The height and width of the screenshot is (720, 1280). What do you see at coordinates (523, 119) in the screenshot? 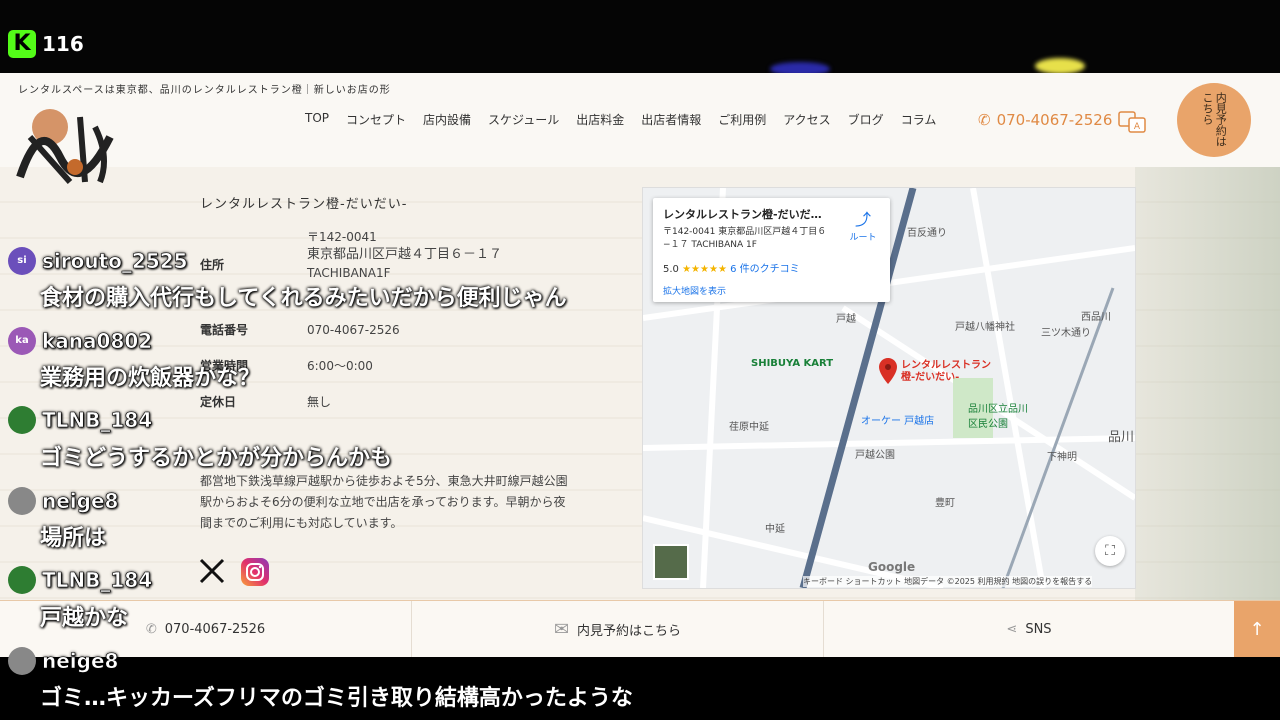
I see `nav-schedule: スケジュール` at bounding box center [523, 119].